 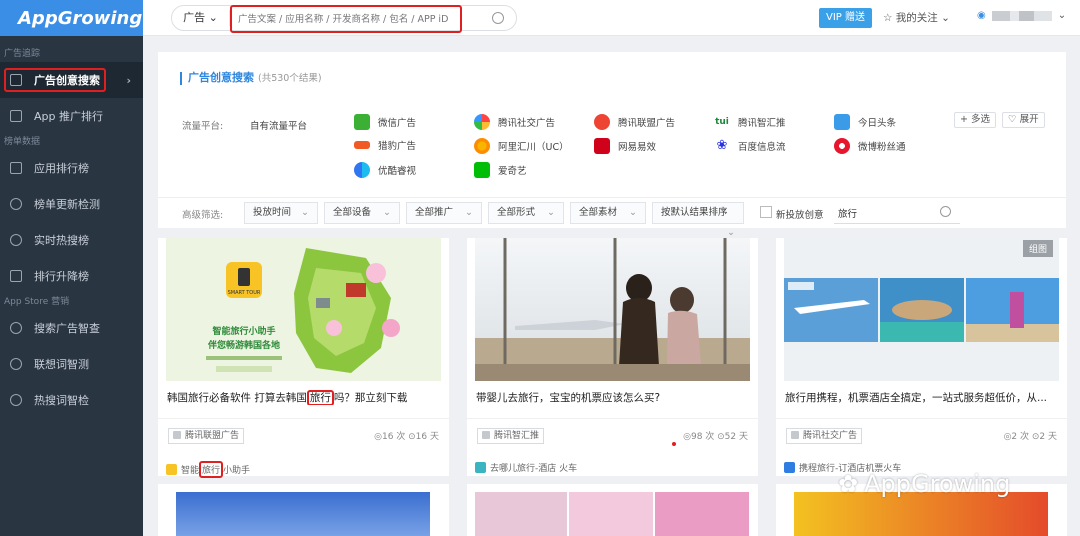 I want to click on album-badge: 组图, so click(x=1037, y=248).